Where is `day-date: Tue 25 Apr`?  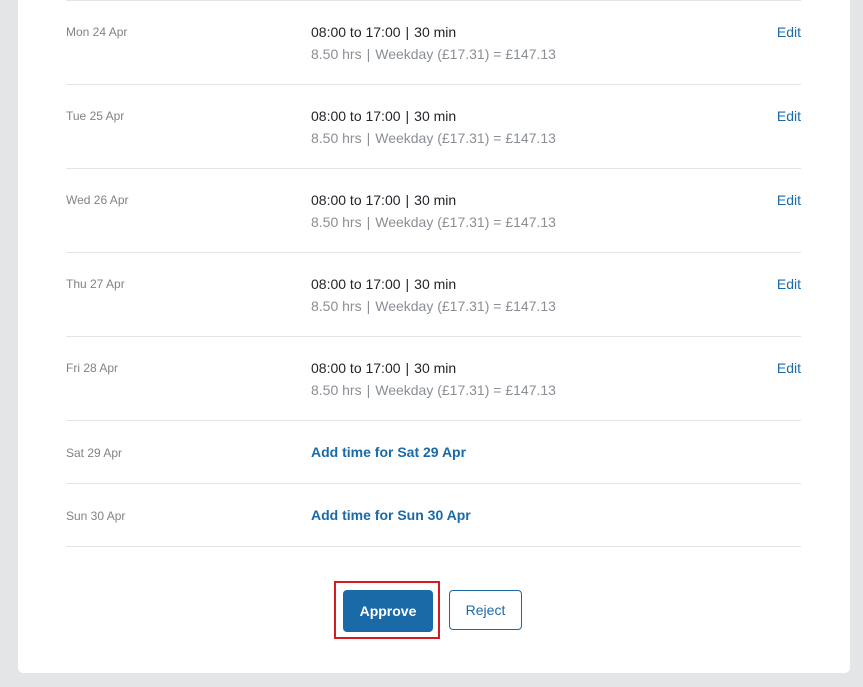
day-date: Tue 25 Apr is located at coordinates (95, 116).